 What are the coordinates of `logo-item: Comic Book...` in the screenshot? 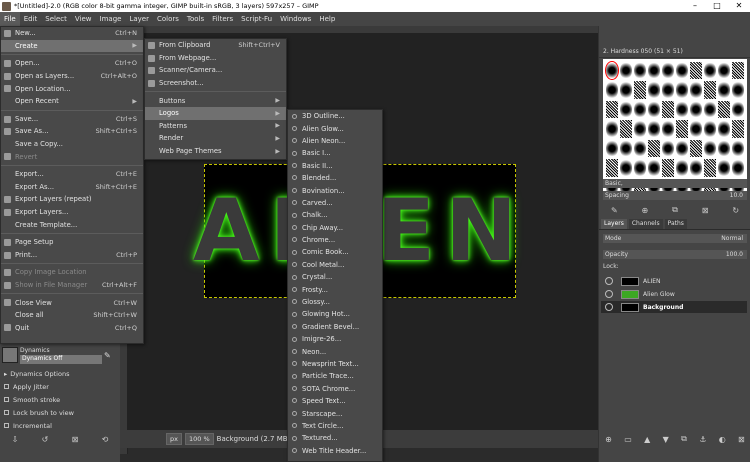 It's located at (335, 252).